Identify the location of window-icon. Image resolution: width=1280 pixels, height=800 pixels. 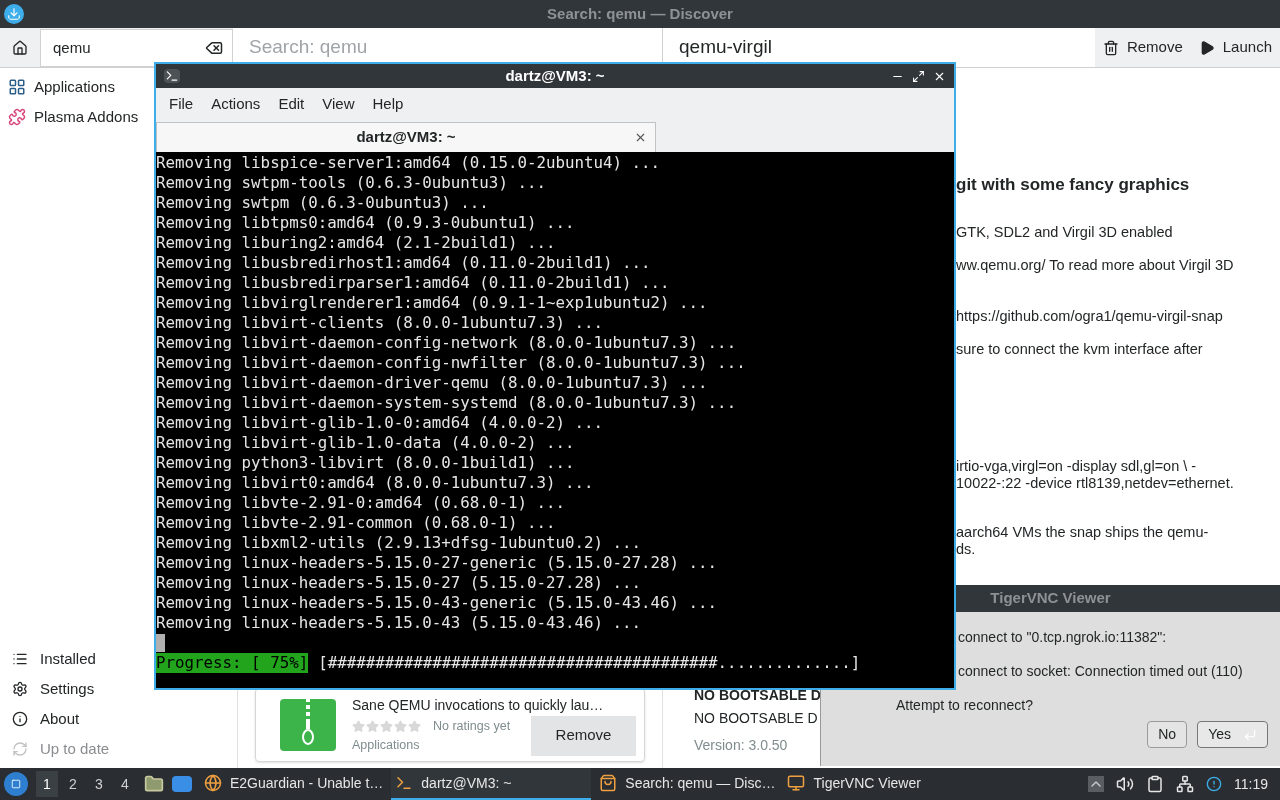
(182, 784).